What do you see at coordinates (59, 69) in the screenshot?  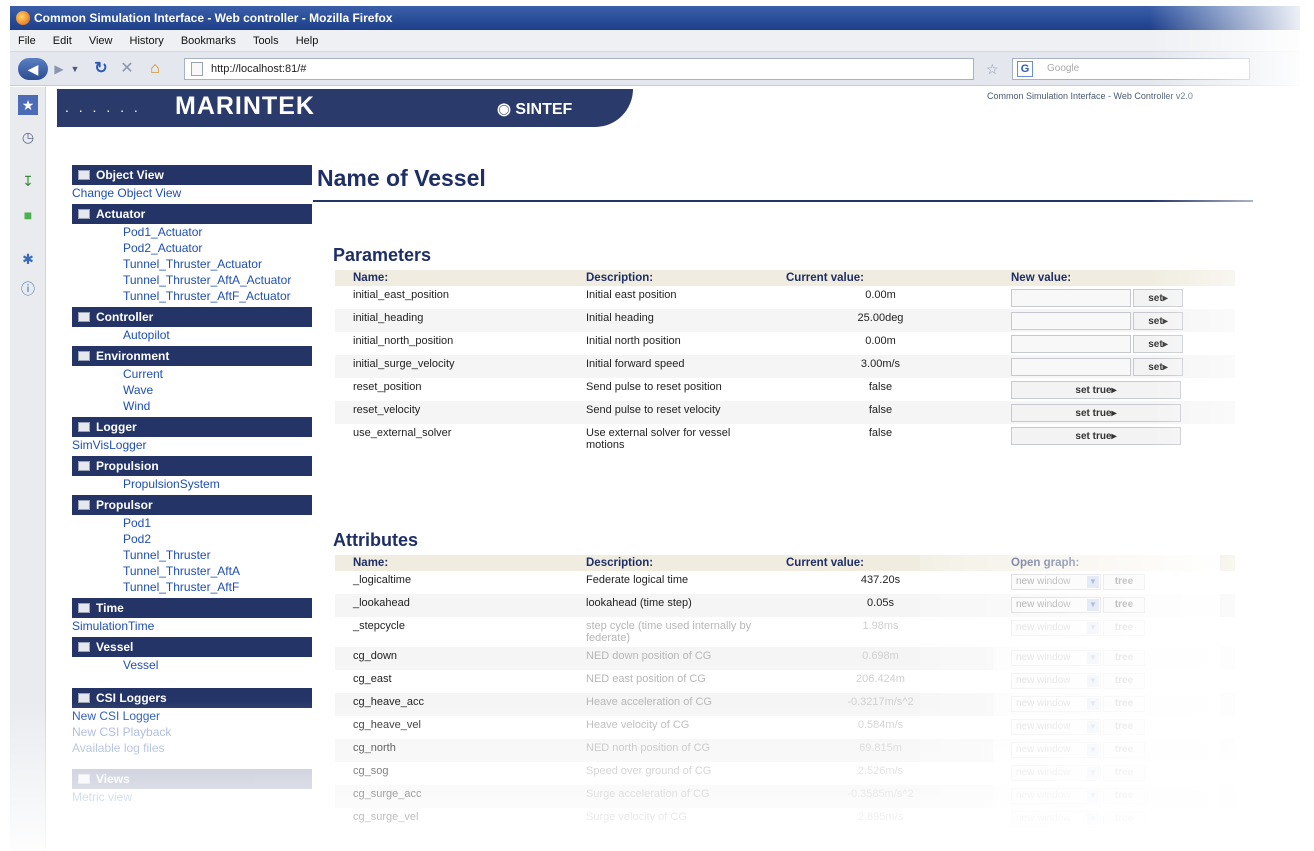 I see `forward-button: ▶` at bounding box center [59, 69].